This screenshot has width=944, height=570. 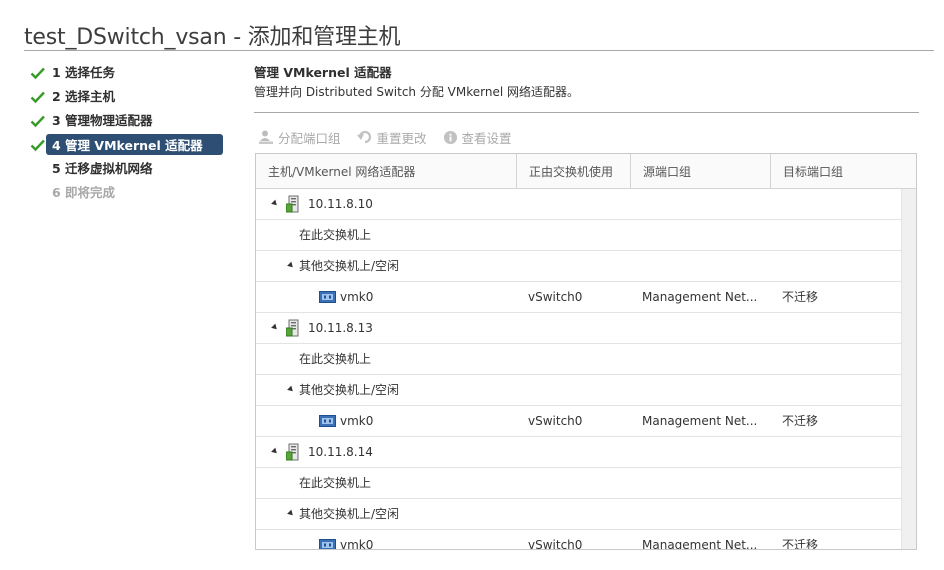 What do you see at coordinates (212, 37) in the screenshot?
I see `page-title: test_DSwitch_vsan - 添加和管理主机` at bounding box center [212, 37].